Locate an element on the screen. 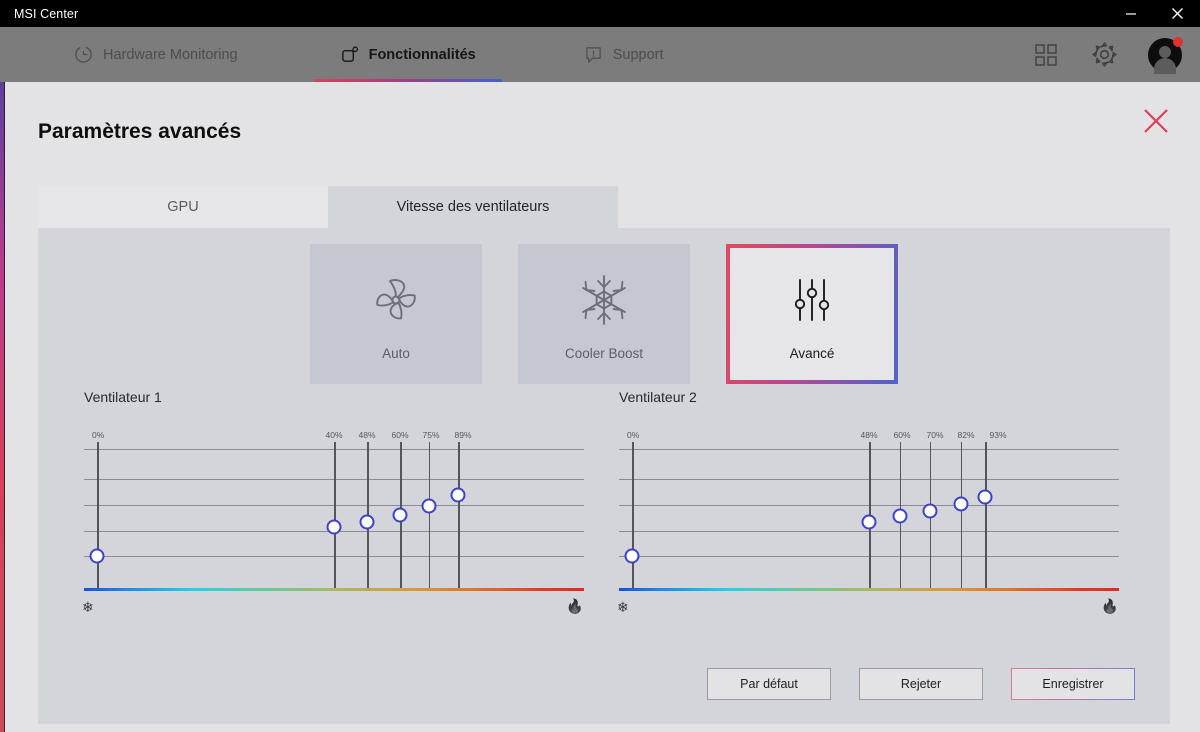 The height and width of the screenshot is (732, 1200). feature-square-icon is located at coordinates (349, 54).